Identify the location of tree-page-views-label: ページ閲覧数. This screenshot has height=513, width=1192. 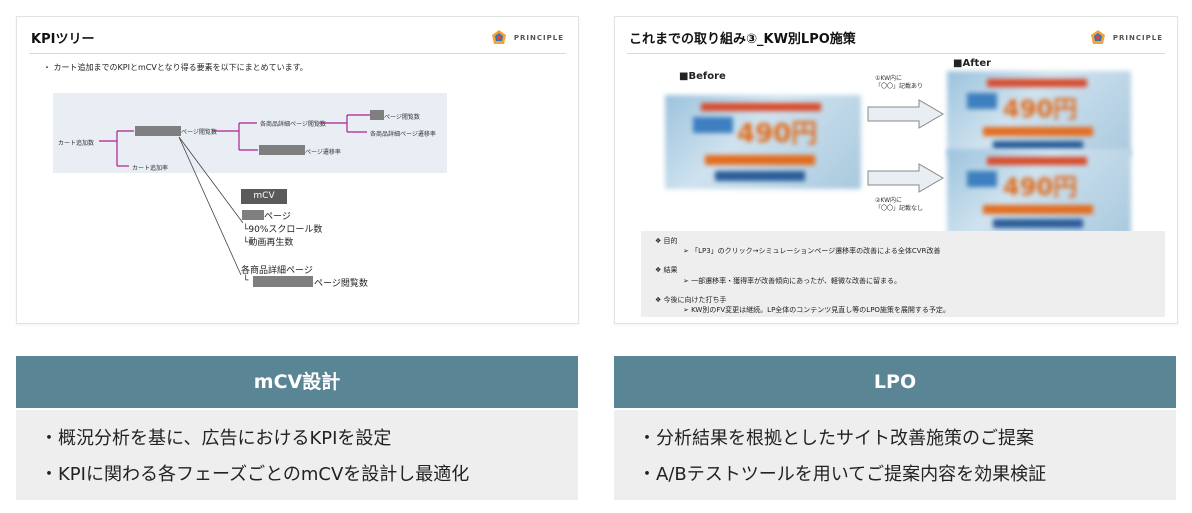
(199, 132).